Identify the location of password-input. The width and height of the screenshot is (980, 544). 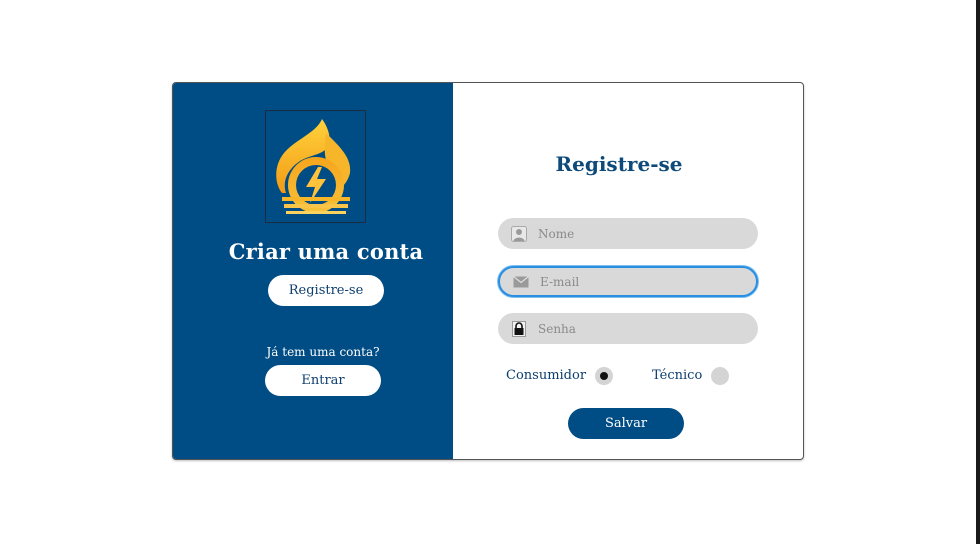
(638, 328).